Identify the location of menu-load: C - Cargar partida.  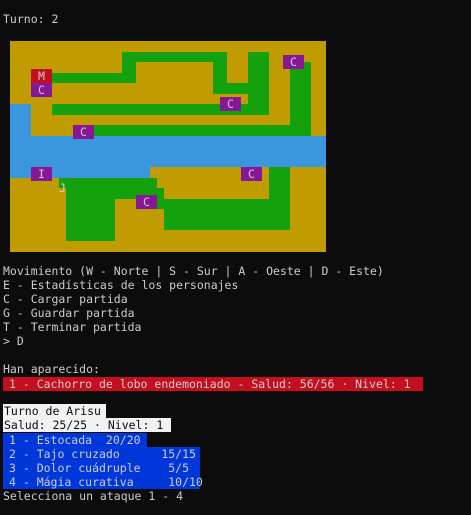
(65, 299).